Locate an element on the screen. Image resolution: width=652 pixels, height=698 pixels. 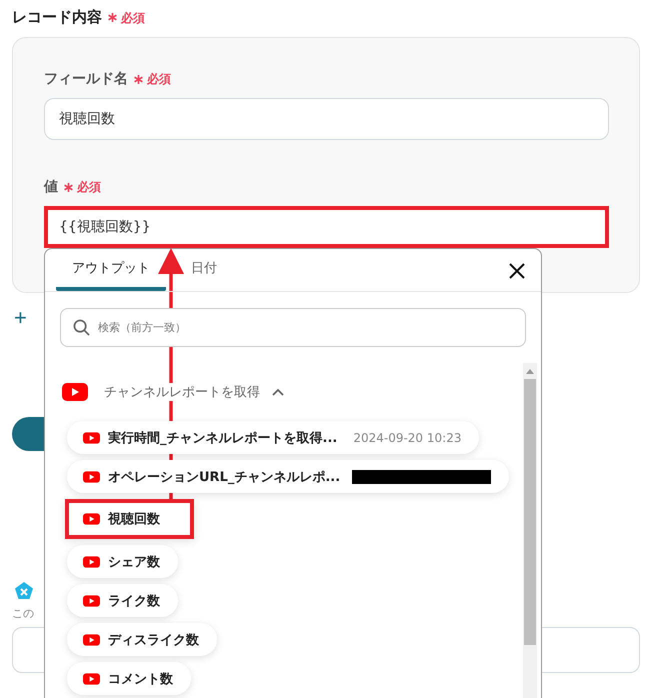
add-button: + is located at coordinates (20, 318).